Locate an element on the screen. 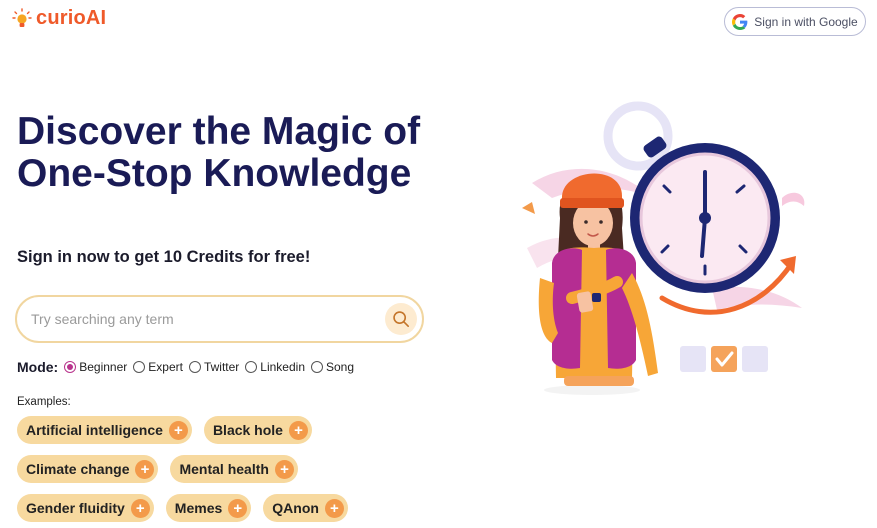 Image resolution: width=877 pixels, height=528 pixels. examples-row: Artificial intelligence + Black hole + is located at coordinates (164, 430).